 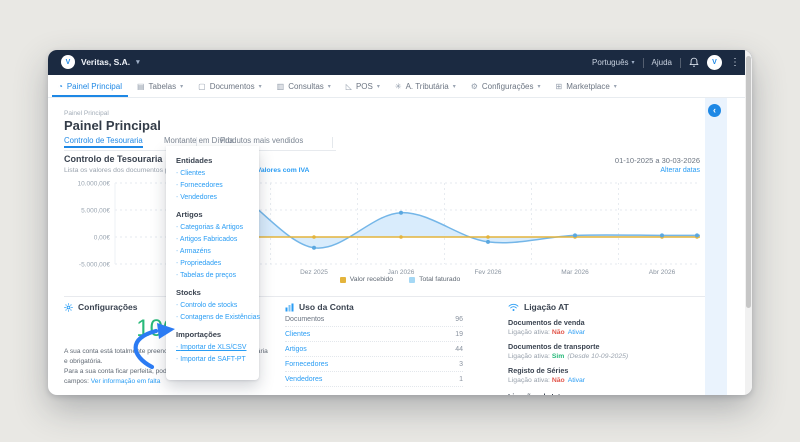 What do you see at coordinates (374, 364) in the screenshot?
I see `usage-row-fornecedores: Fornecedores 3` at bounding box center [374, 364].